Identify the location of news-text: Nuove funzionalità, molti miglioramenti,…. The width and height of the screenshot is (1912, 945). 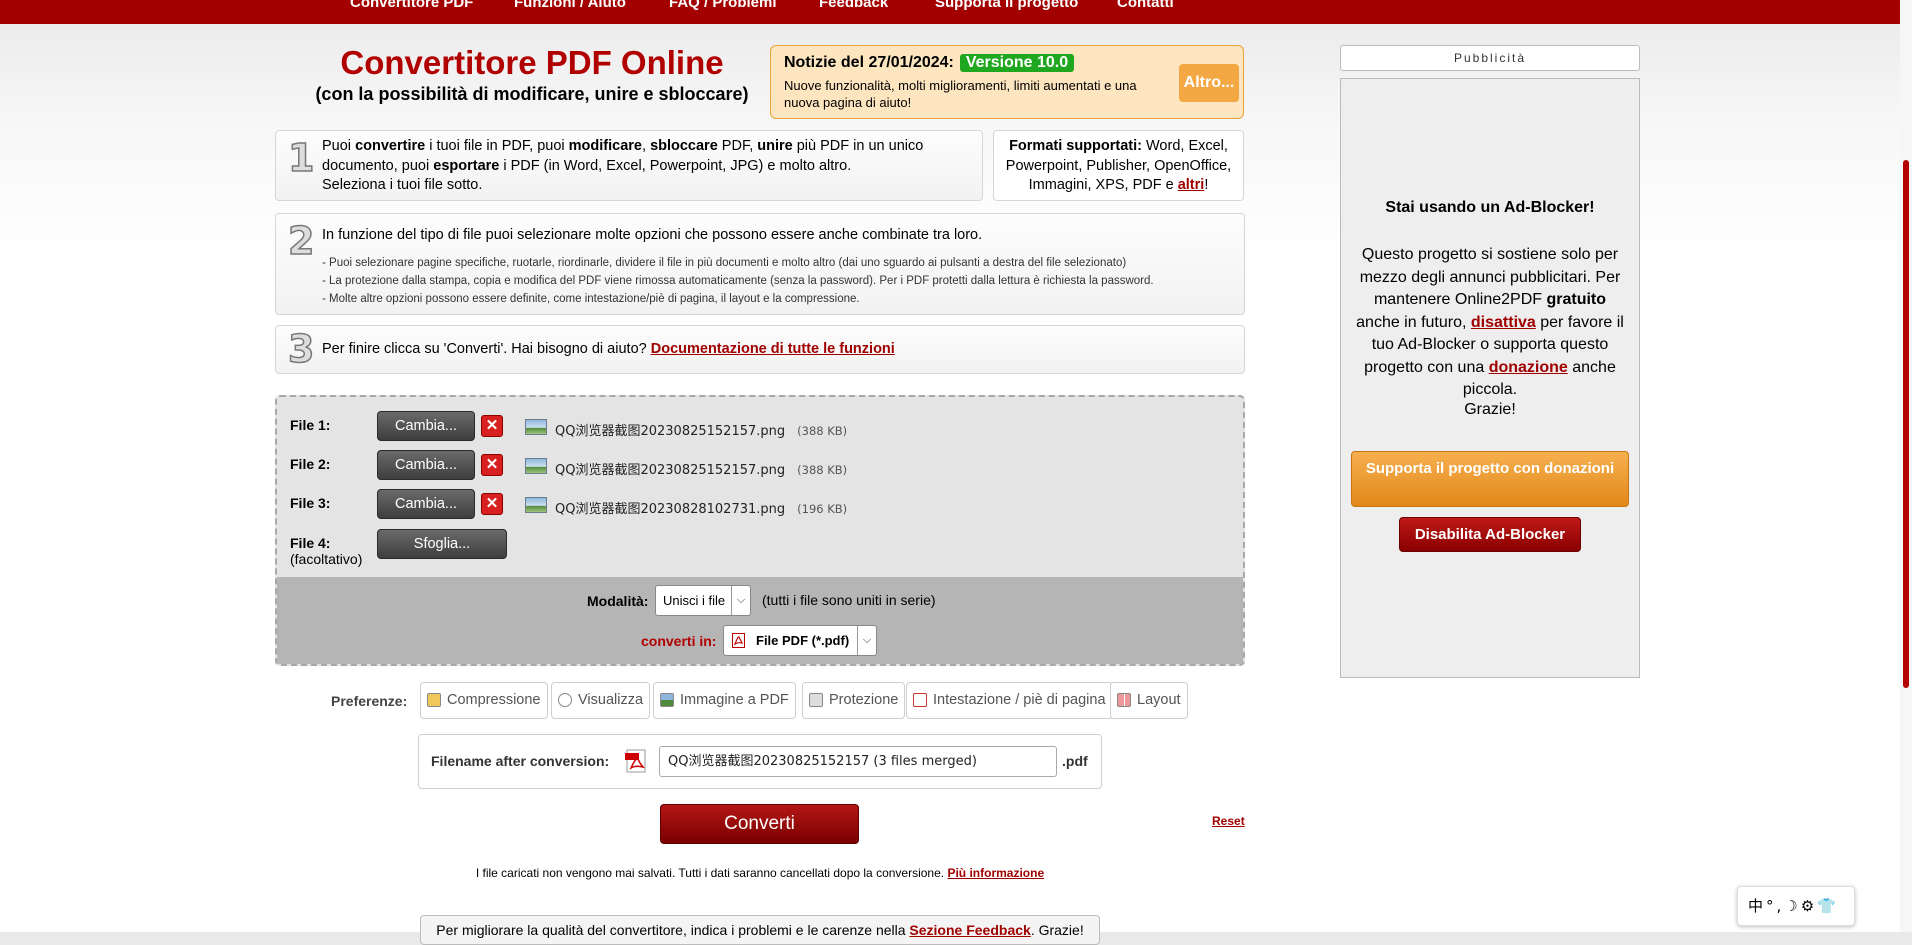
(960, 94).